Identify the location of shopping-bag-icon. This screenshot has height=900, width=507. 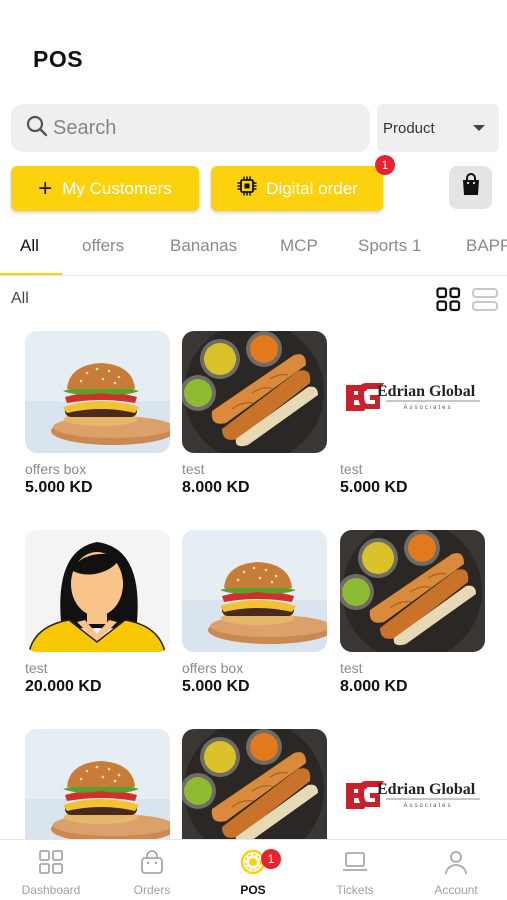
(471, 187).